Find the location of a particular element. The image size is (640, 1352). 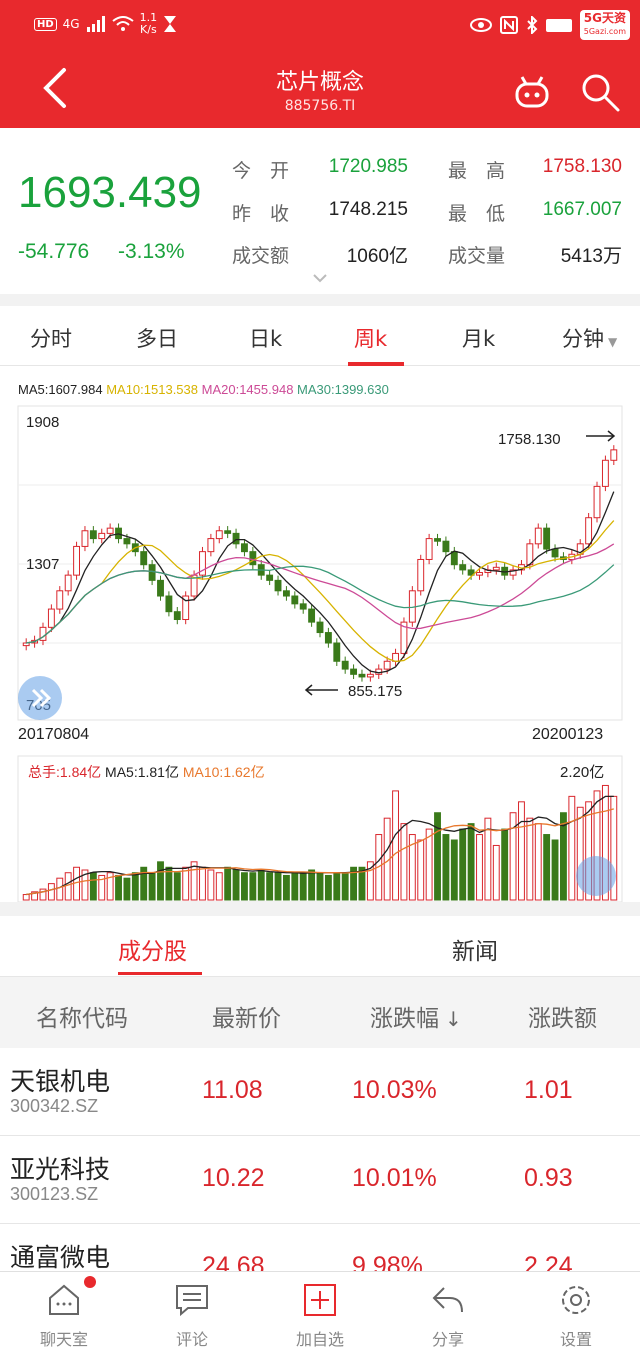

stock-price: 11.08 is located at coordinates (232, 1090).